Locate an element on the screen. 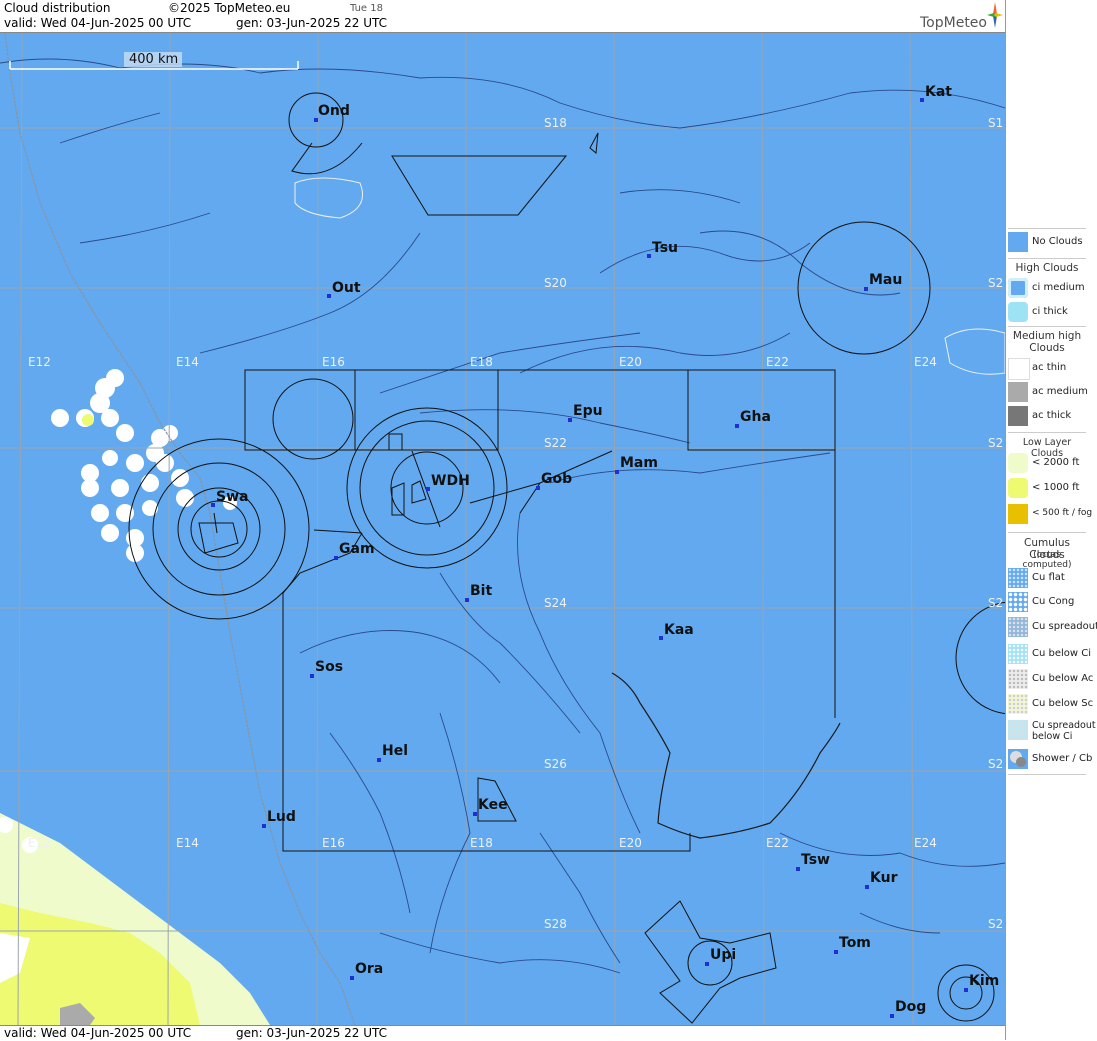 This screenshot has height=1041, width=1097. city-label: Kat is located at coordinates (938, 92).